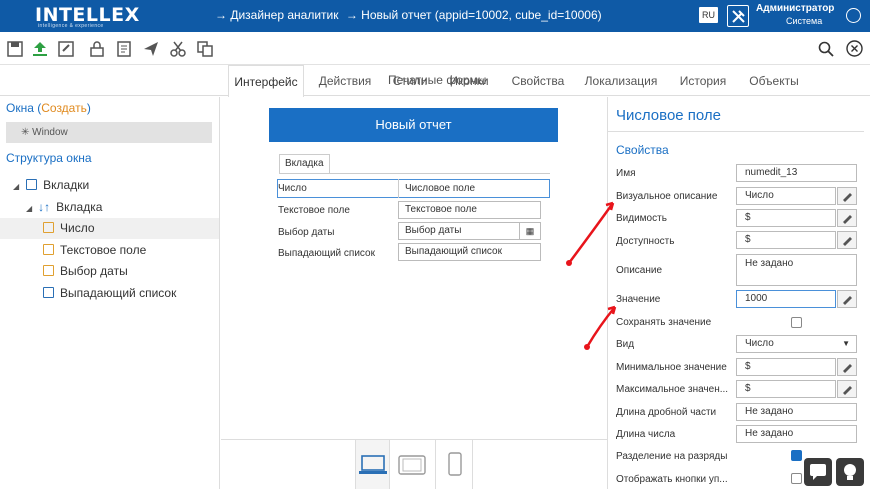 This screenshot has width=870, height=489. What do you see at coordinates (669, 115) in the screenshot?
I see `properties-title: Числовое поле` at bounding box center [669, 115].